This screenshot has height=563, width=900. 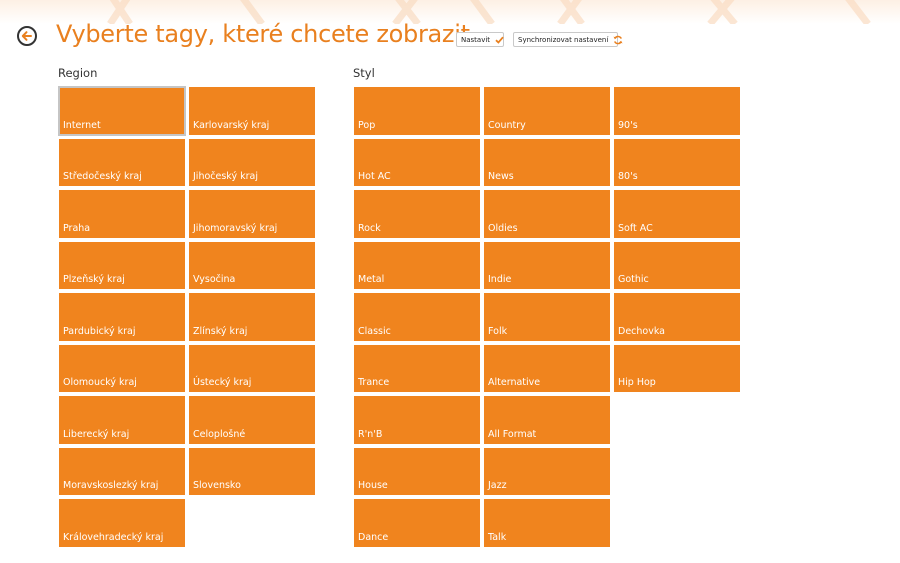 I want to click on region-tile-label: Celoplošné, so click(x=219, y=434).